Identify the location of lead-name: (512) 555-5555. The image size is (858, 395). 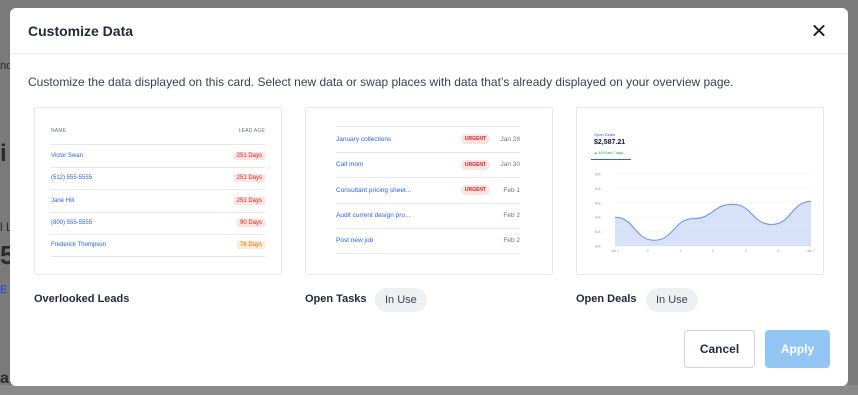
(72, 178).